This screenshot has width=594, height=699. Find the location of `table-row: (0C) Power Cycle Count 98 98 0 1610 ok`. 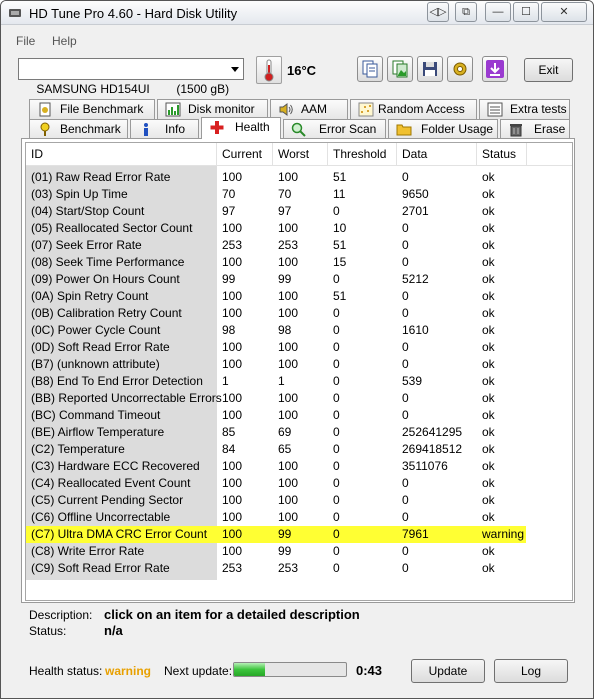

table-row: (0C) Power Cycle Count 98 98 0 1610 ok is located at coordinates (276, 330).